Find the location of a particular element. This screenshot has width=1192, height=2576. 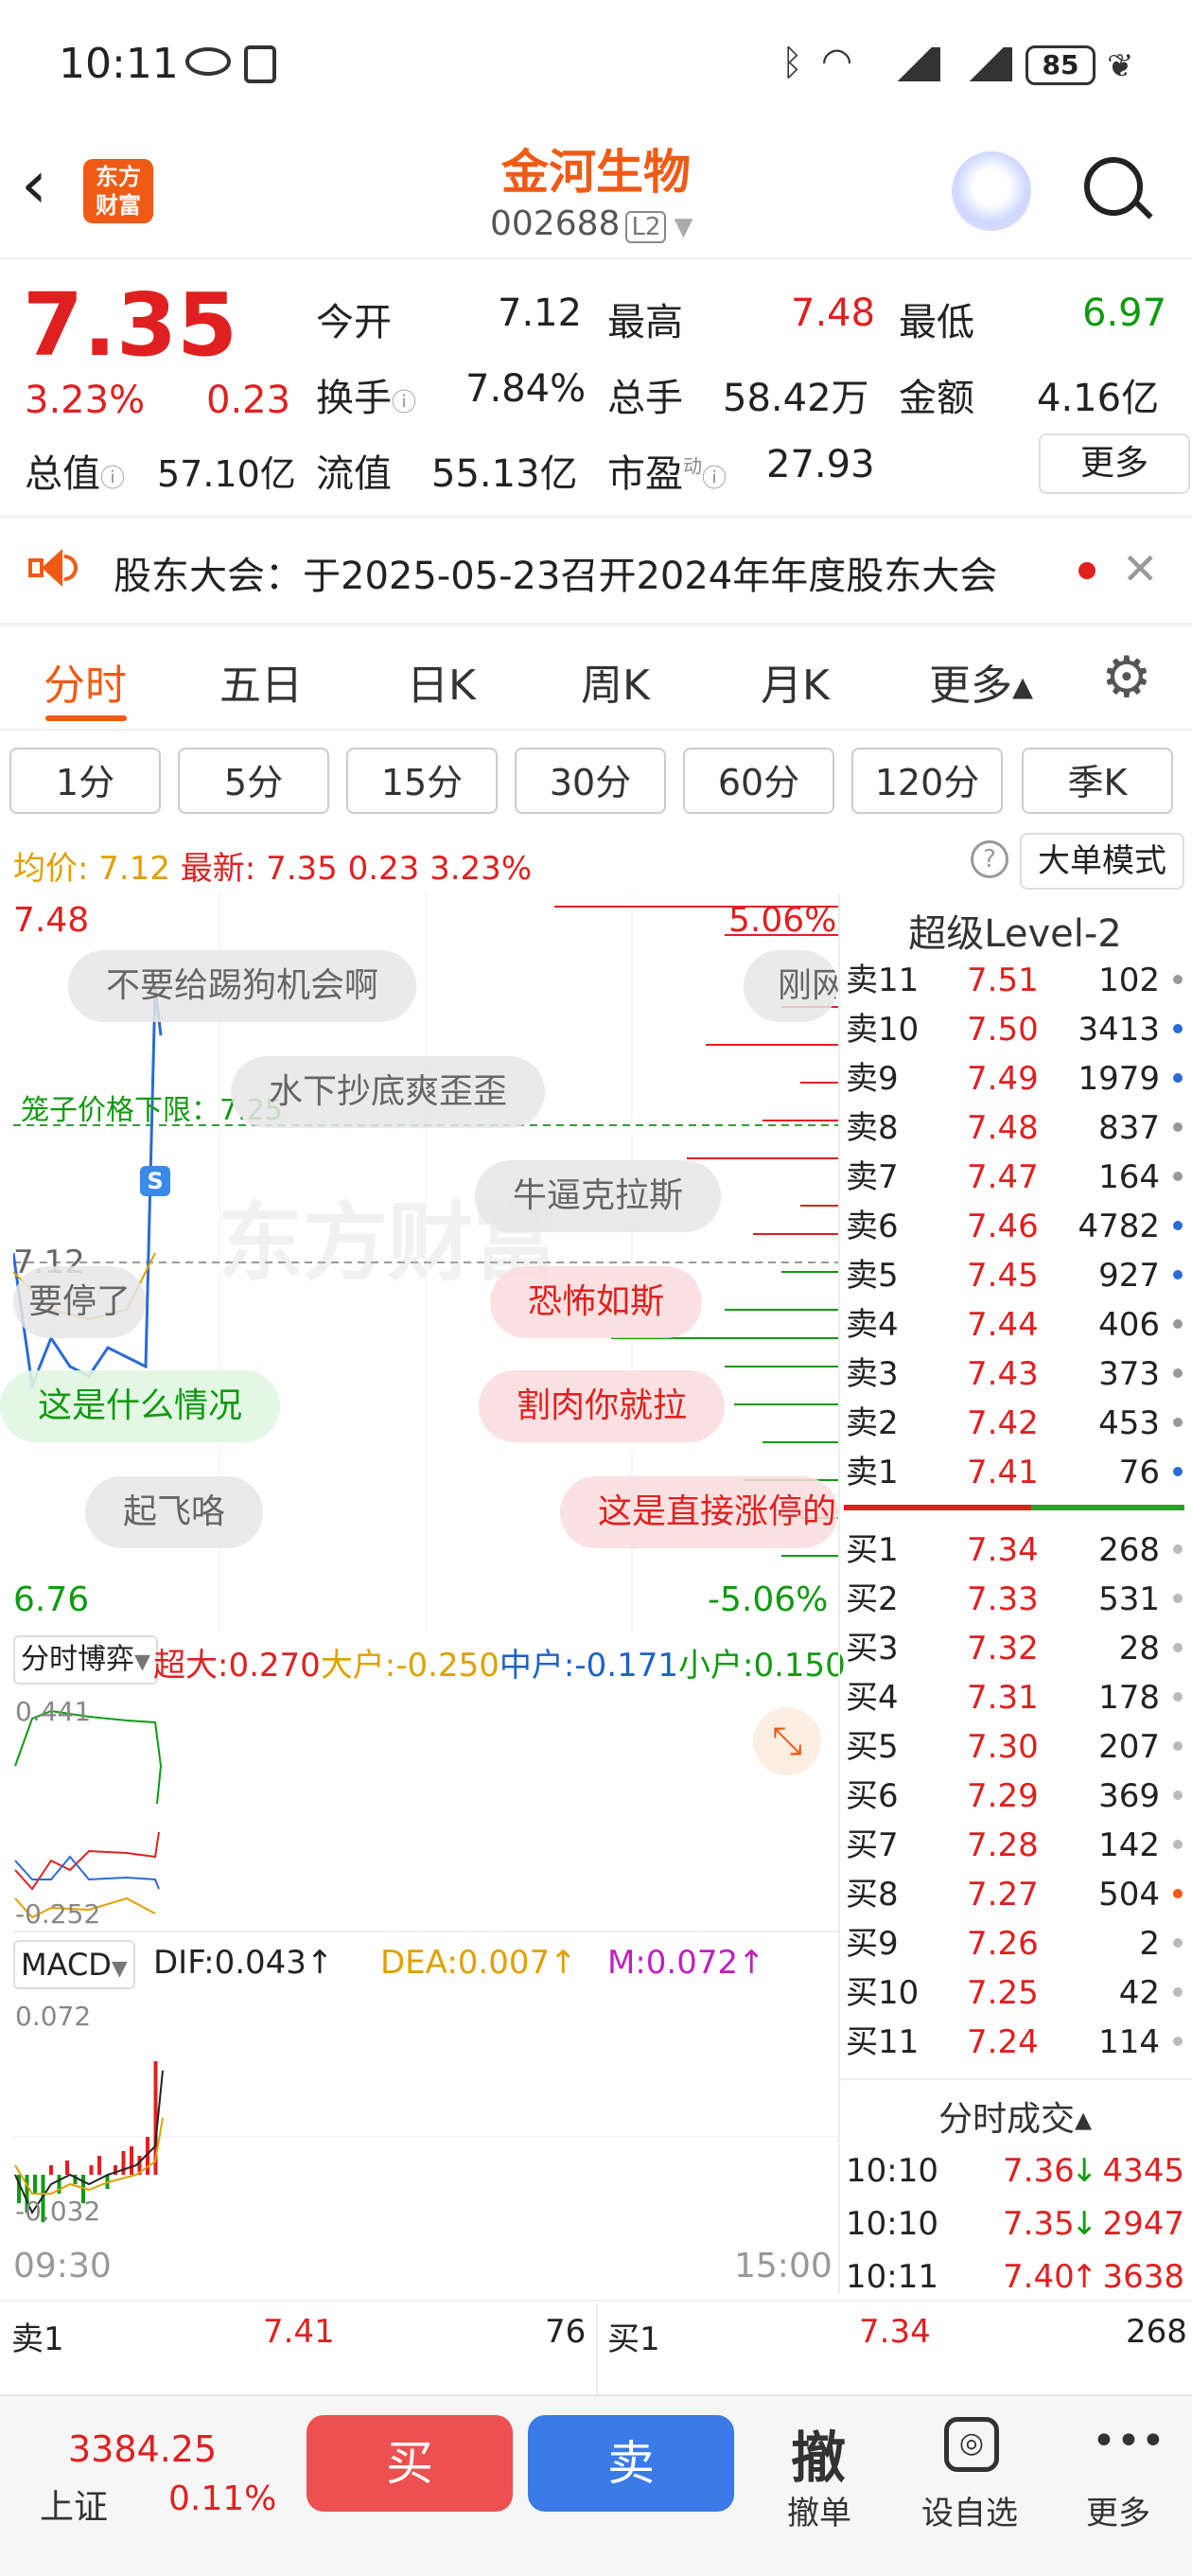

tab-rik: 日K is located at coordinates (441, 681).